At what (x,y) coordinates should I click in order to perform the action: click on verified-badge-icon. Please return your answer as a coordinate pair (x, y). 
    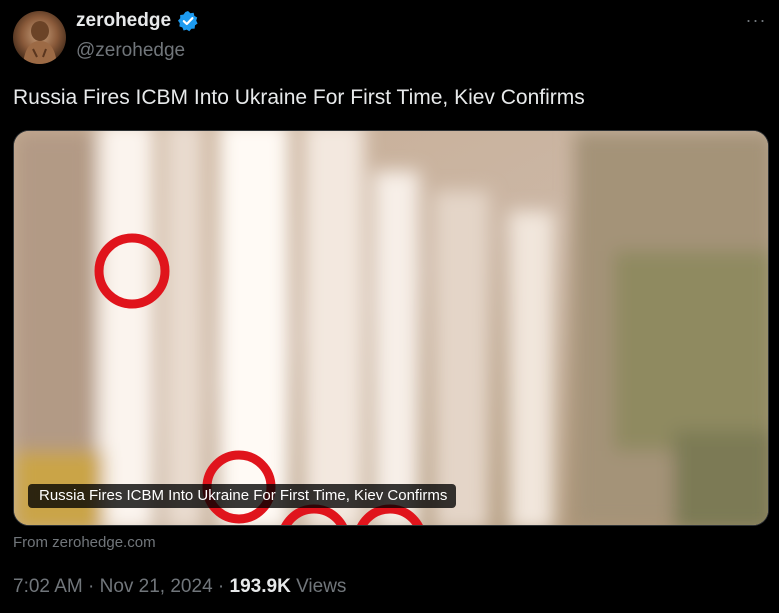
    Looking at the image, I should click on (188, 21).